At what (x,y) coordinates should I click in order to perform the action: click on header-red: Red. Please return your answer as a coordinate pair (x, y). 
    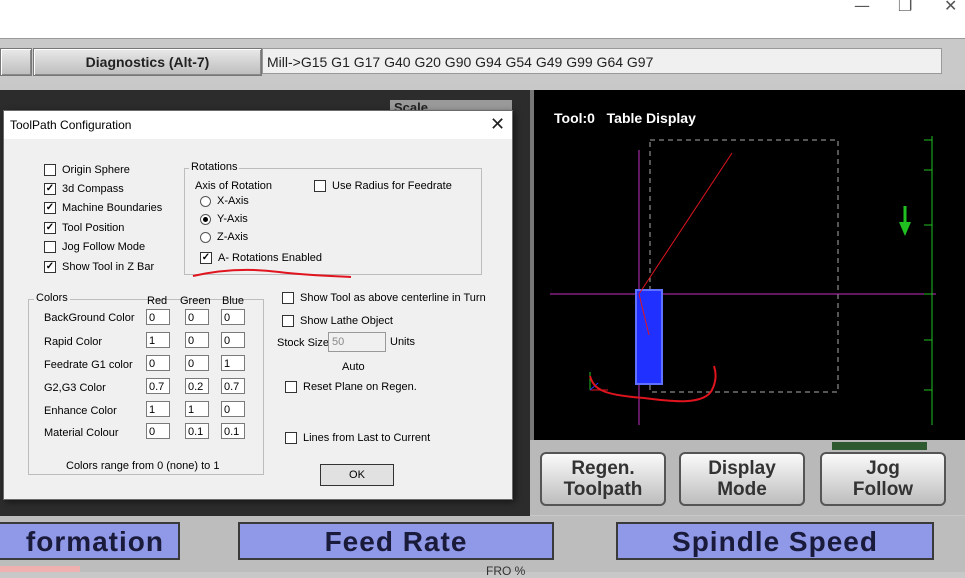
    Looking at the image, I should click on (157, 301).